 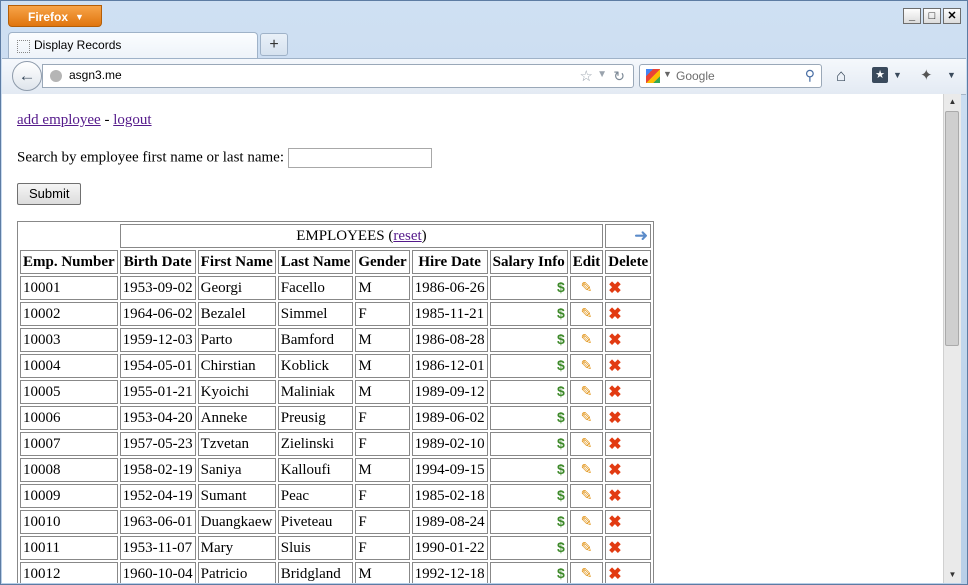 I want to click on addon-icon: ✦, so click(x=926, y=75).